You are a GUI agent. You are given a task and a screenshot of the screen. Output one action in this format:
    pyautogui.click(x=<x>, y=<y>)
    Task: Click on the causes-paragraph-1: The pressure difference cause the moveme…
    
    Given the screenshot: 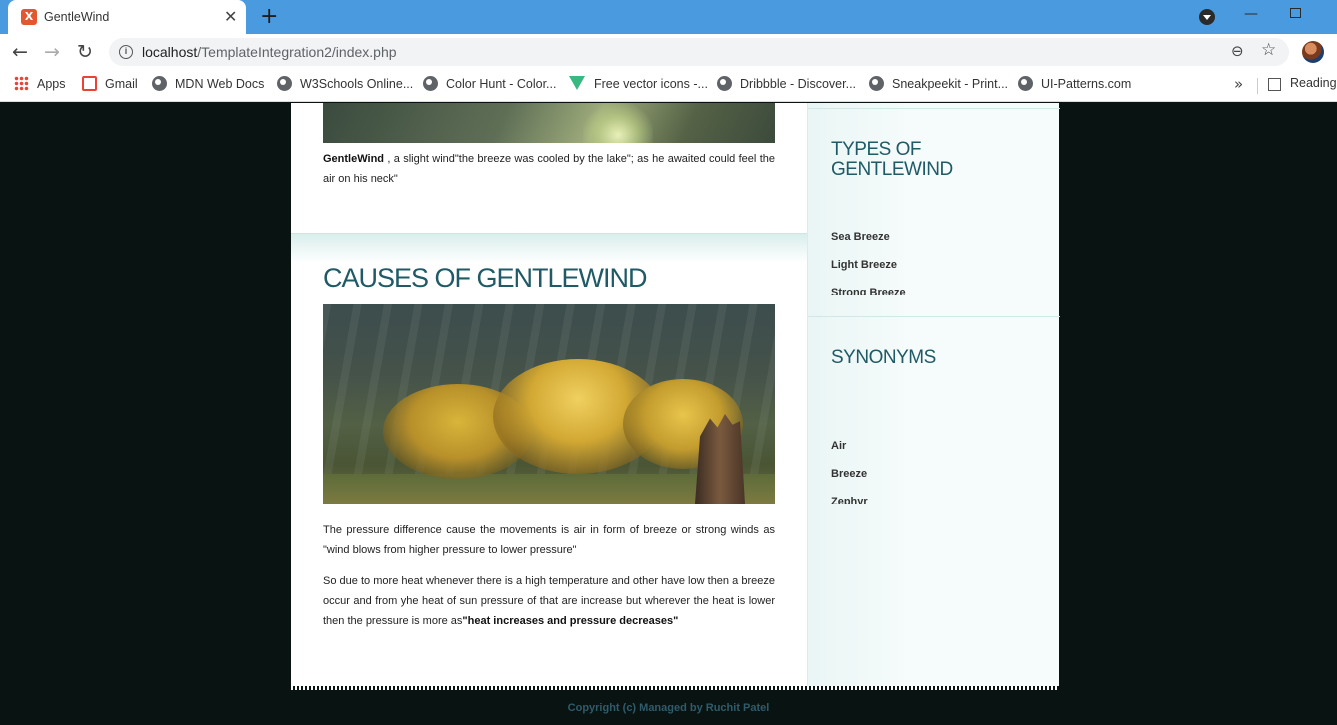 What is the action you would take?
    pyautogui.click(x=549, y=540)
    